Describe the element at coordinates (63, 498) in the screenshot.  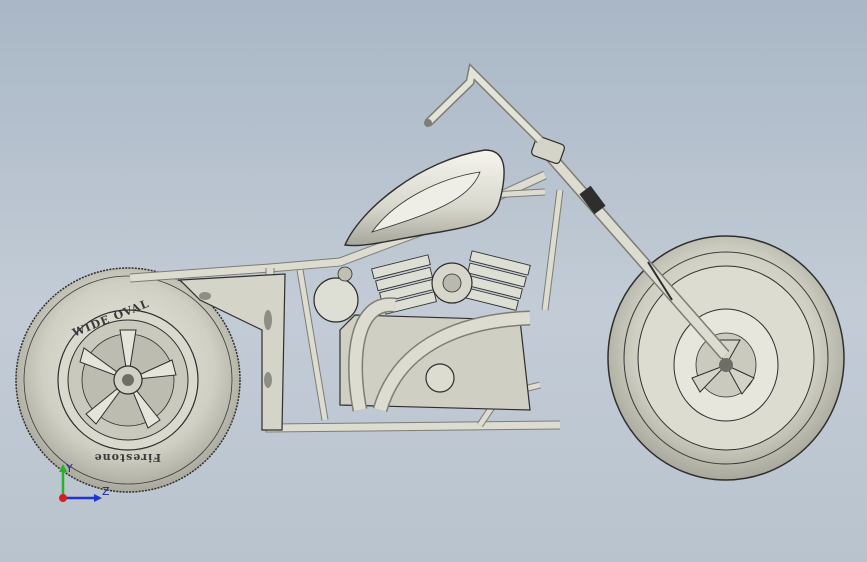
I see `triad-x-axis` at that location.